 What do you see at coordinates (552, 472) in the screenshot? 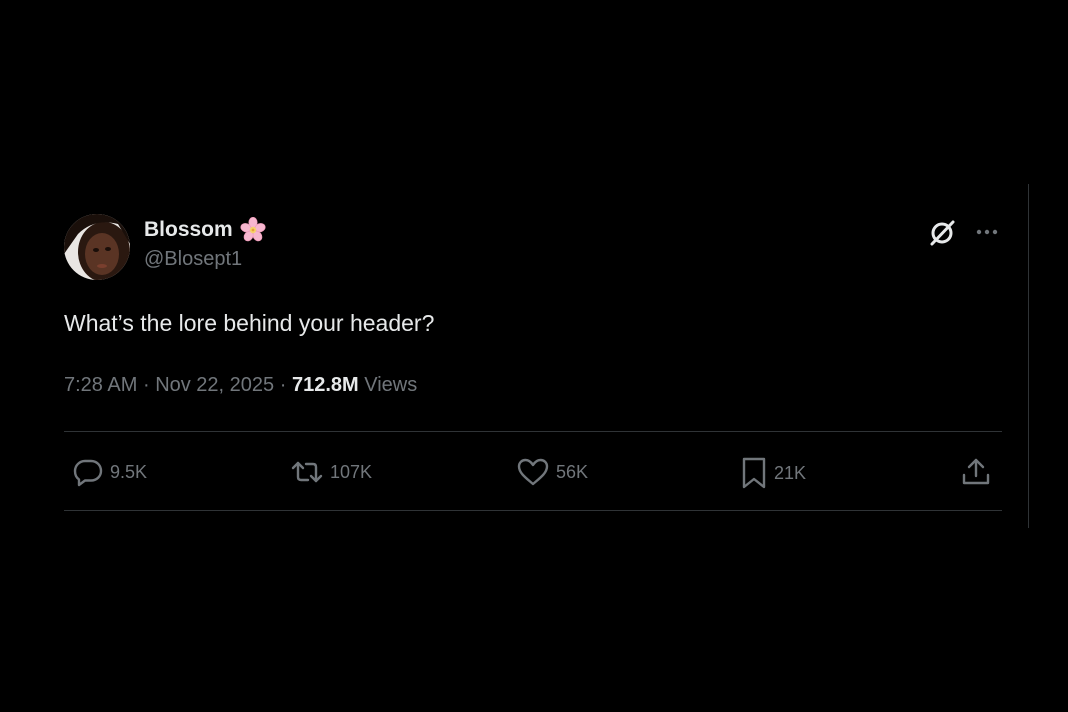
I see `like-button: 56K` at bounding box center [552, 472].